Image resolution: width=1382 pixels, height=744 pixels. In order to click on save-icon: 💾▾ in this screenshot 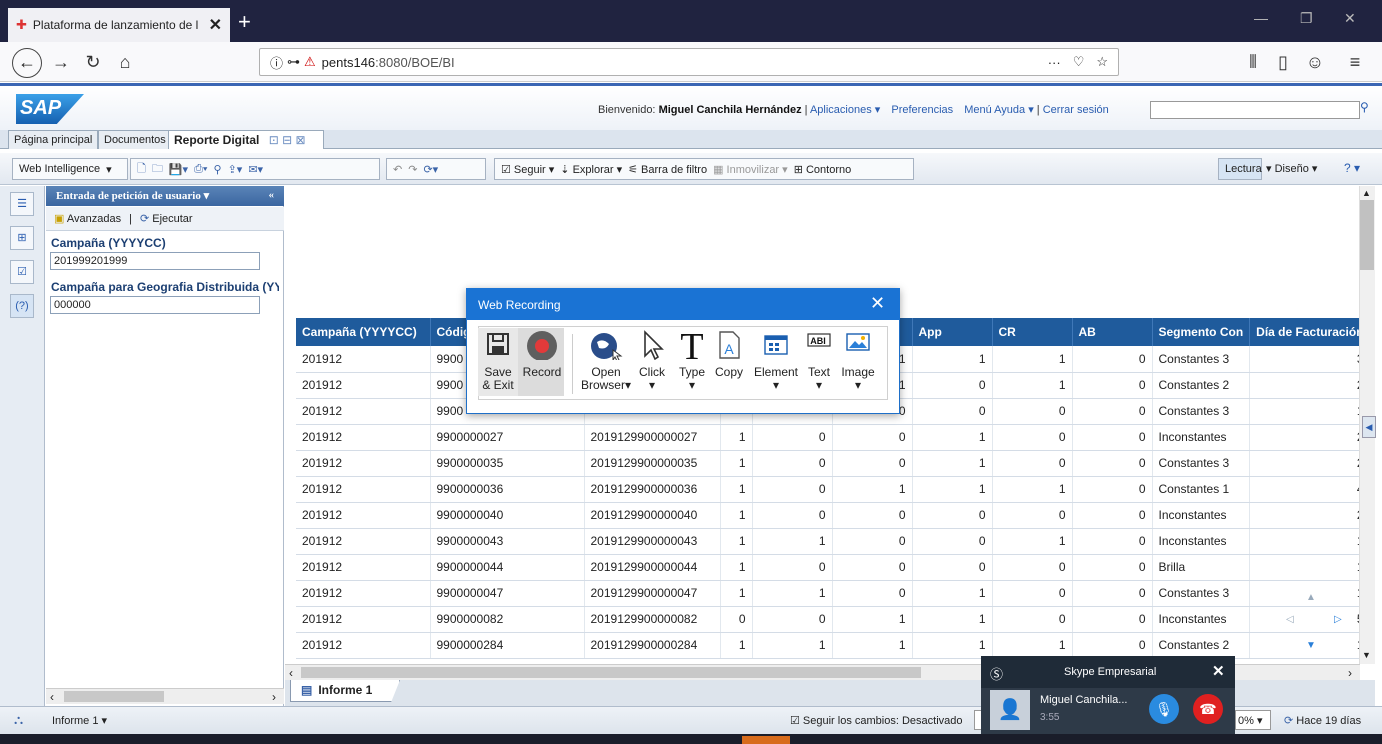, I will do `click(178, 169)`.